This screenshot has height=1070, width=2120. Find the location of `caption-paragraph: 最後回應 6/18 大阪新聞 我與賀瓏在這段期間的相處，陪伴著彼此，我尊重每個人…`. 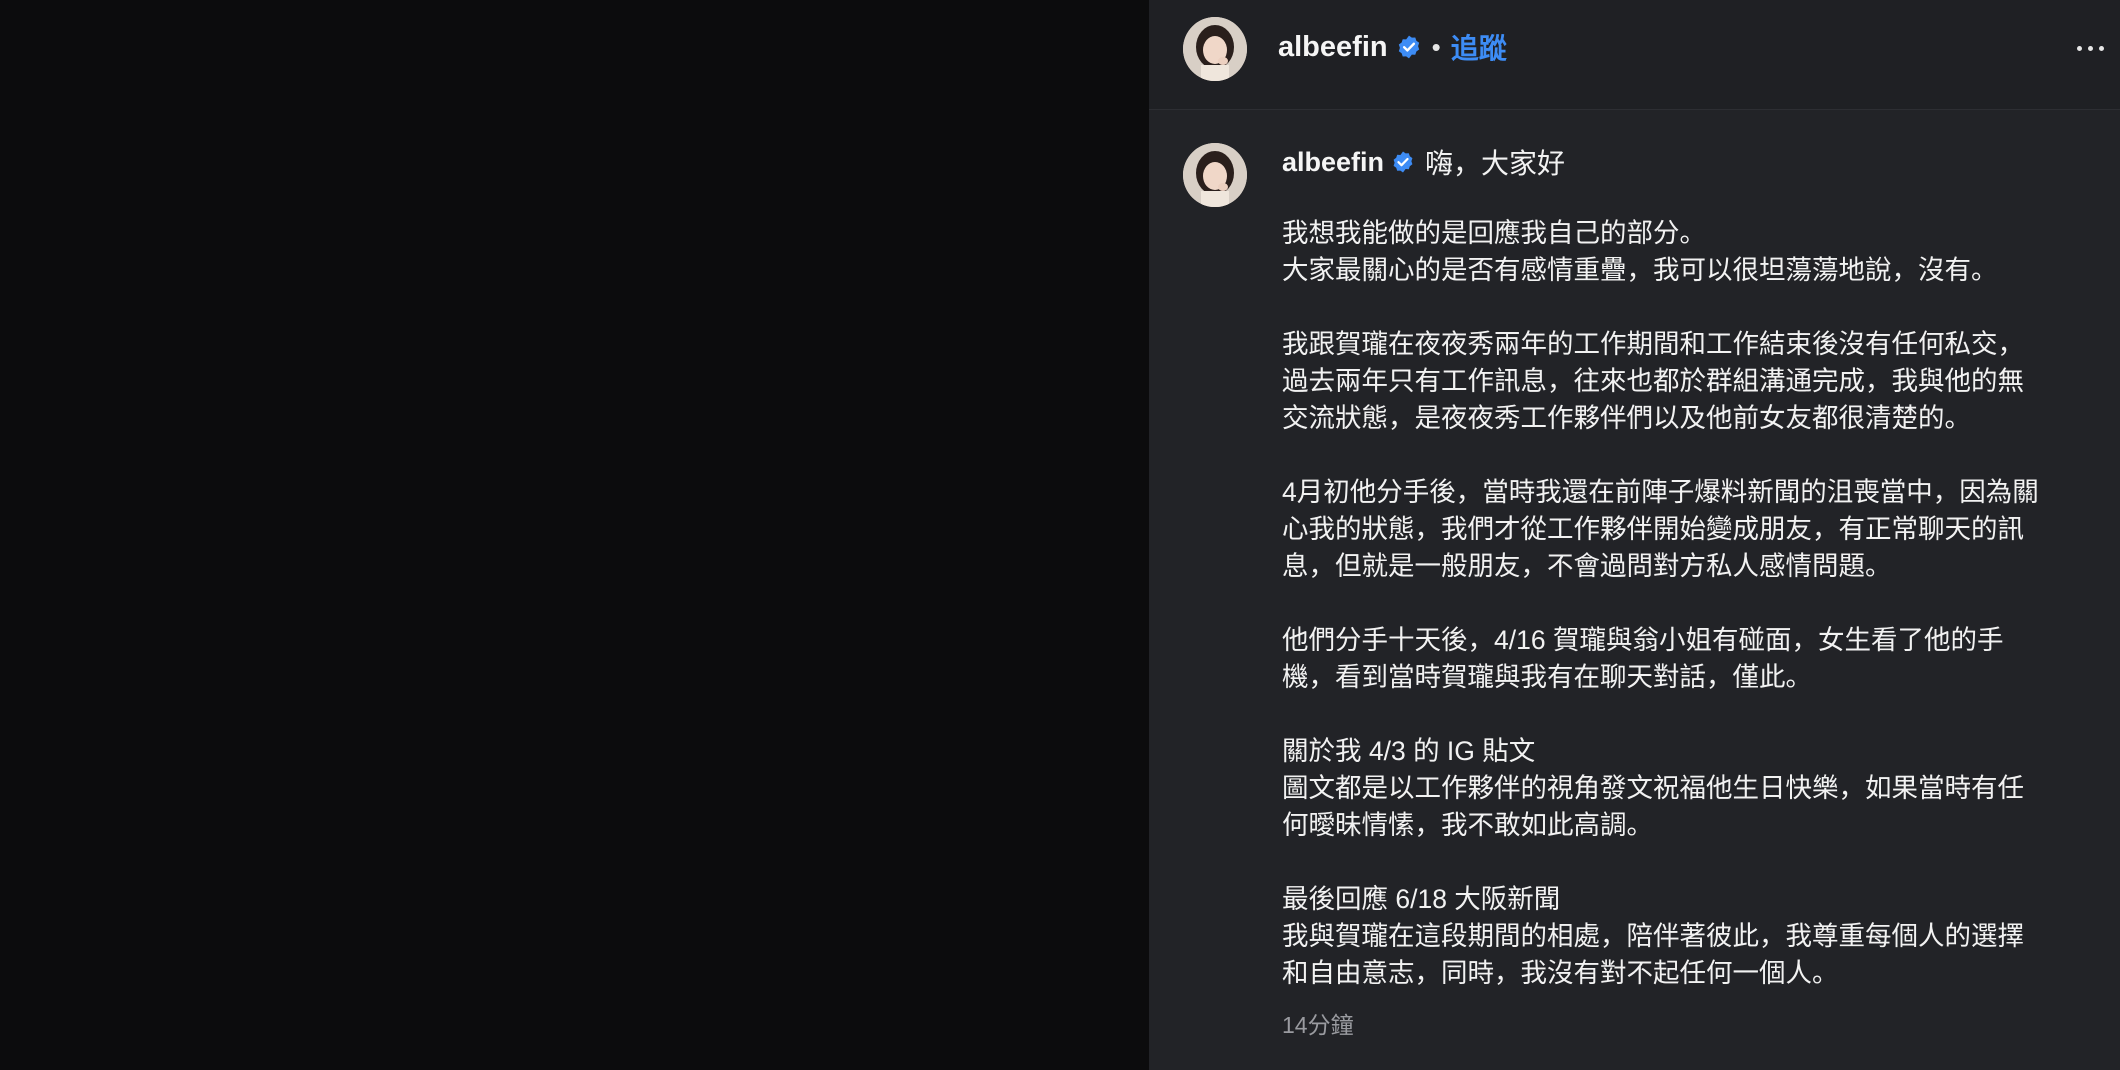

caption-paragraph: 最後回應 6/18 大阪新聞 我與賀瓏在這段期間的相處，陪伴著彼此，我尊重每個人… is located at coordinates (1692, 936).